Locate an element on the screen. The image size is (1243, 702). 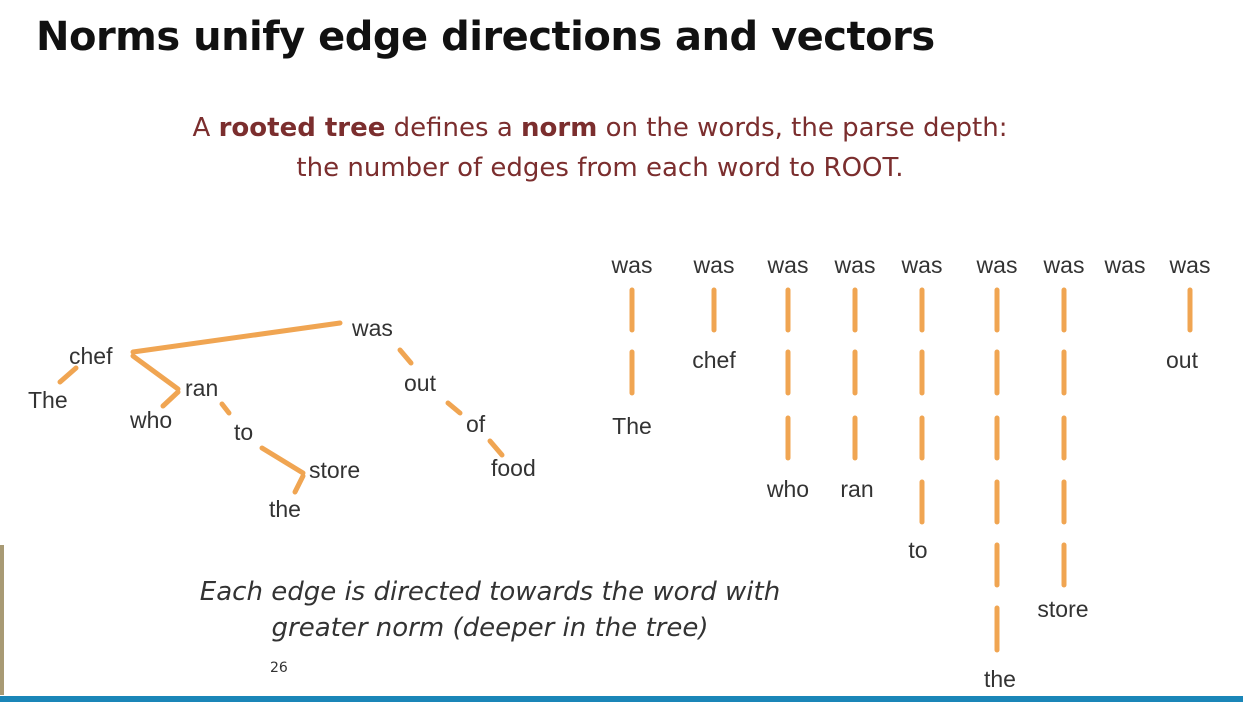
col-word-store: store is located at coordinates (1062, 609).